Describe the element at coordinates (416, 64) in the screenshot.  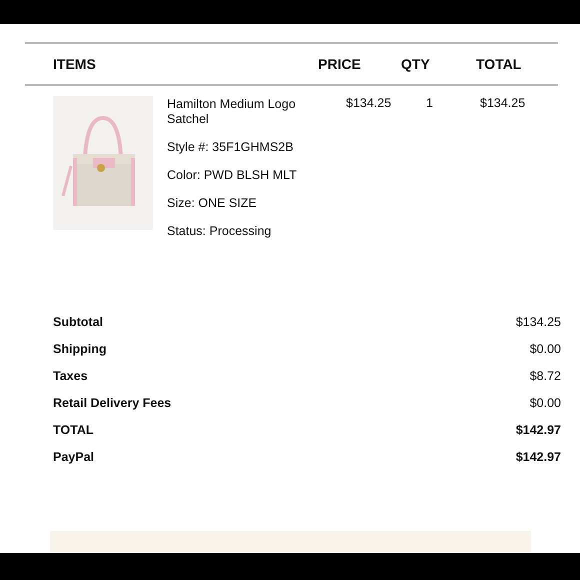
I see `column-header: QTY` at that location.